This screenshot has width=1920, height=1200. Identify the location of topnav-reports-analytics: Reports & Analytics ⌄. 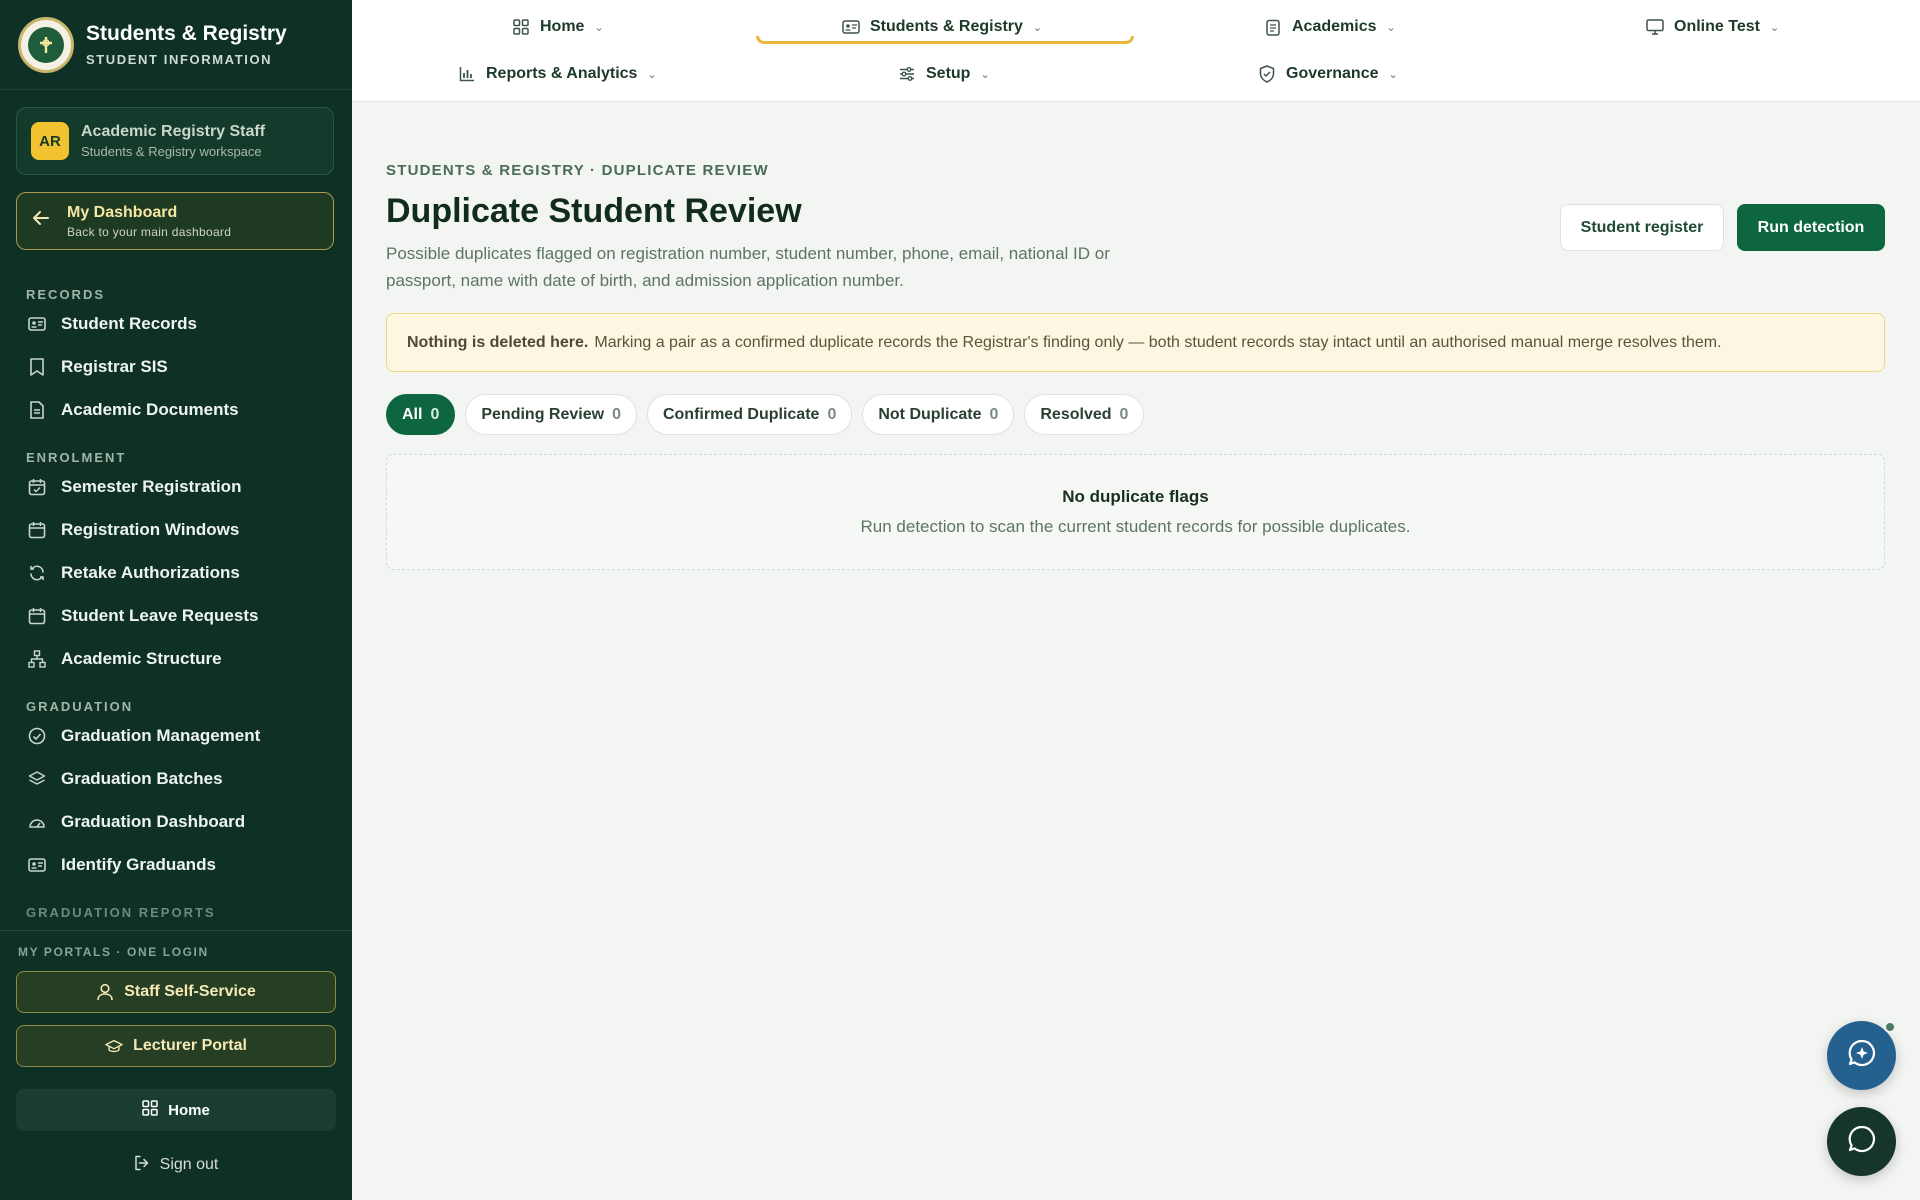
(557, 74).